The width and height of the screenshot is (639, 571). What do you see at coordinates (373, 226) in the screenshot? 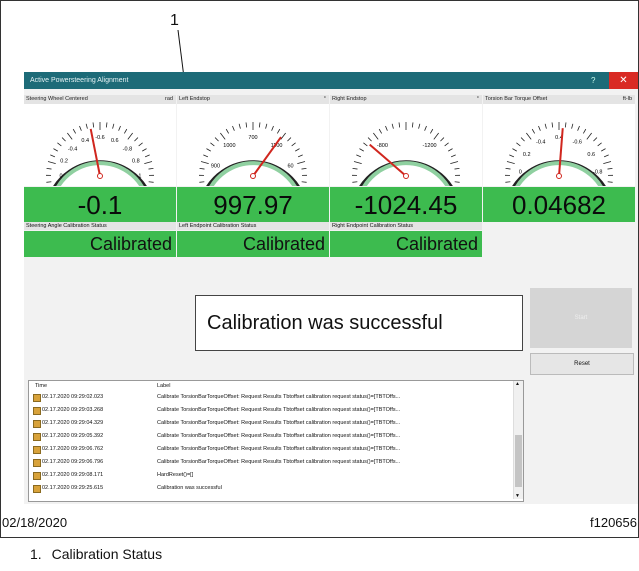
I see `status-label: Right Endpoint Calibration Status` at bounding box center [373, 226].